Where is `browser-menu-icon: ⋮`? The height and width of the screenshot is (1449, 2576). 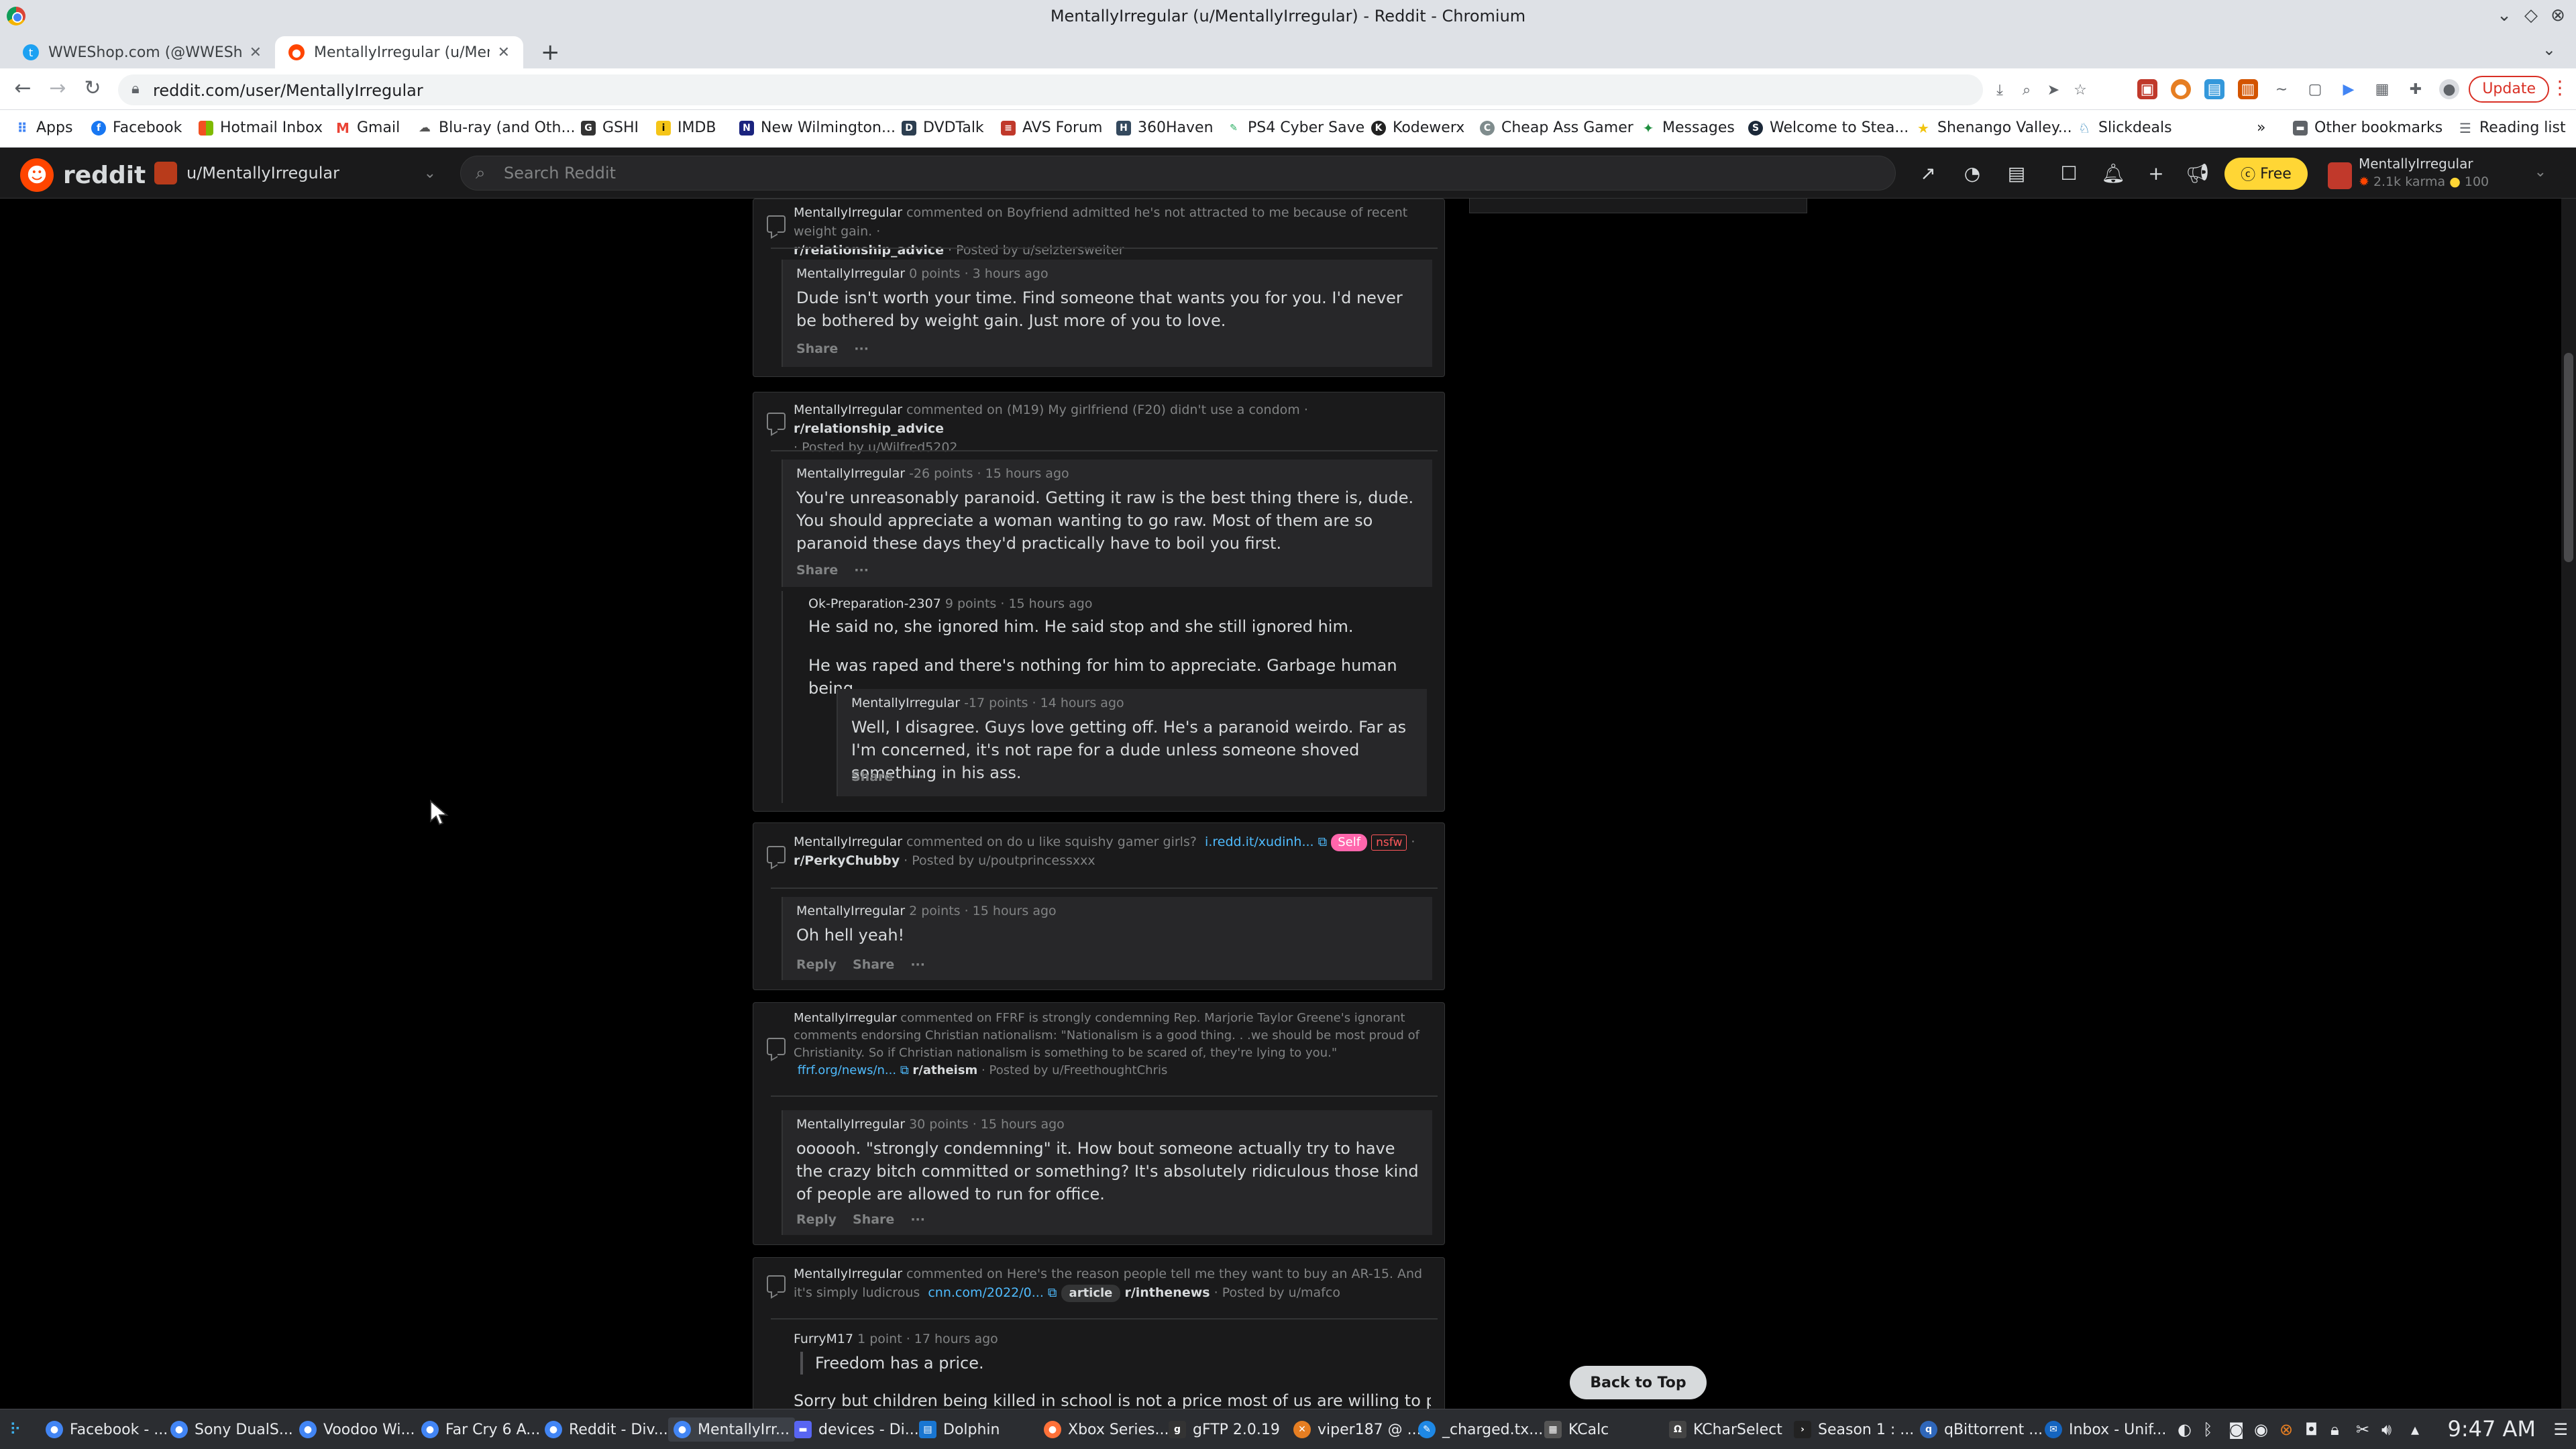 browser-menu-icon: ⋮ is located at coordinates (2560, 87).